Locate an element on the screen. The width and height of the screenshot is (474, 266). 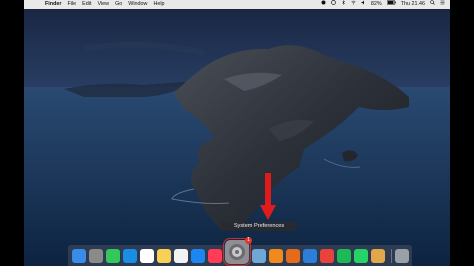
safari-icon is located at coordinates (130, 255).